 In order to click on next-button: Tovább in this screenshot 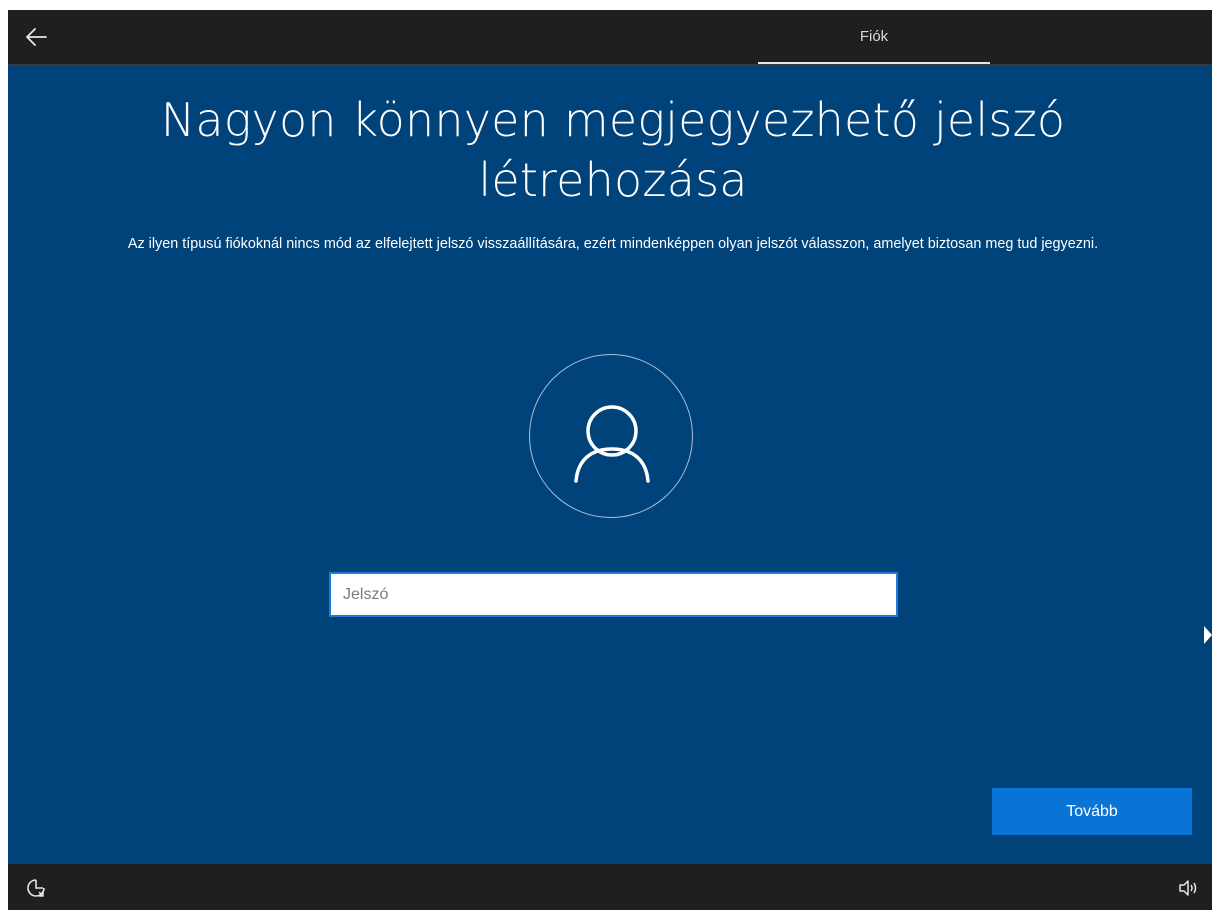, I will do `click(1092, 811)`.